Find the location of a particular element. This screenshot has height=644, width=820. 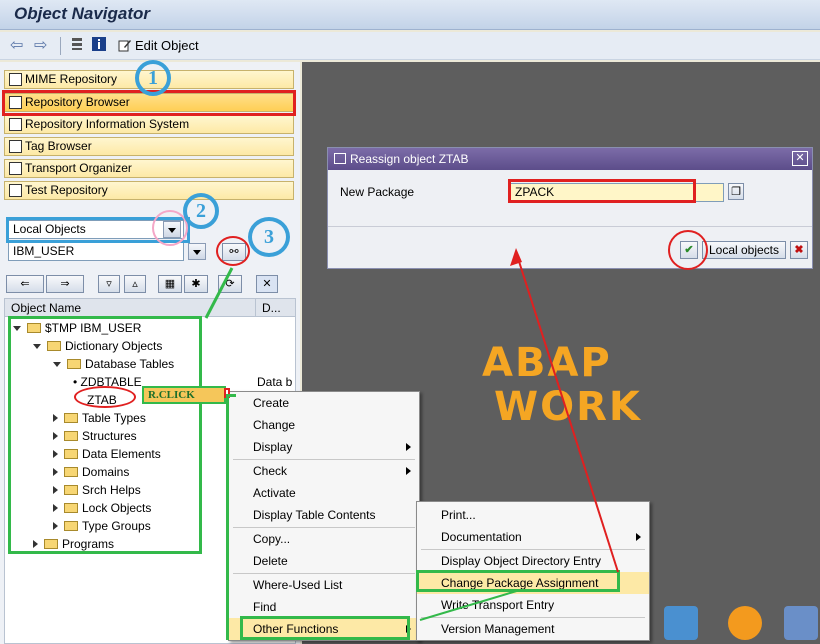

green-link-line is located at coordinates (219, 293).